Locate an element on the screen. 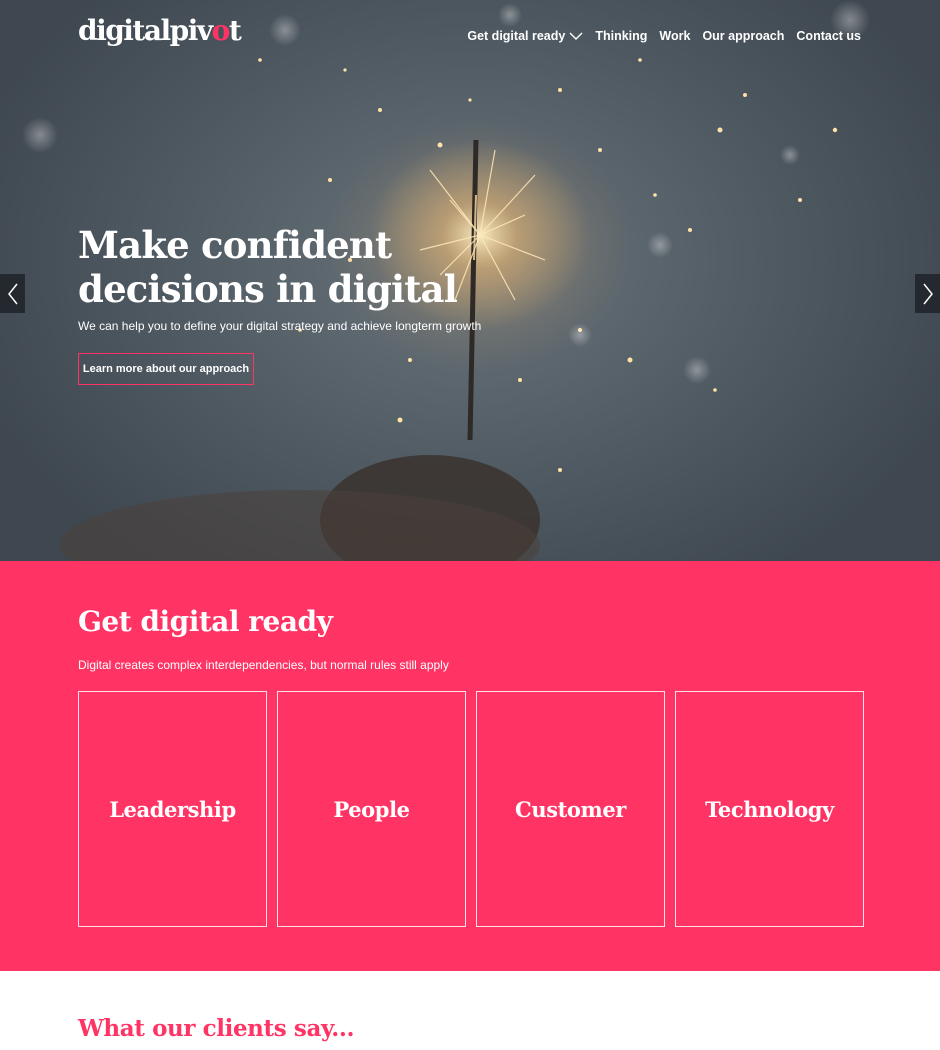 The width and height of the screenshot is (940, 1050). card-customer: Customer is located at coordinates (570, 809).